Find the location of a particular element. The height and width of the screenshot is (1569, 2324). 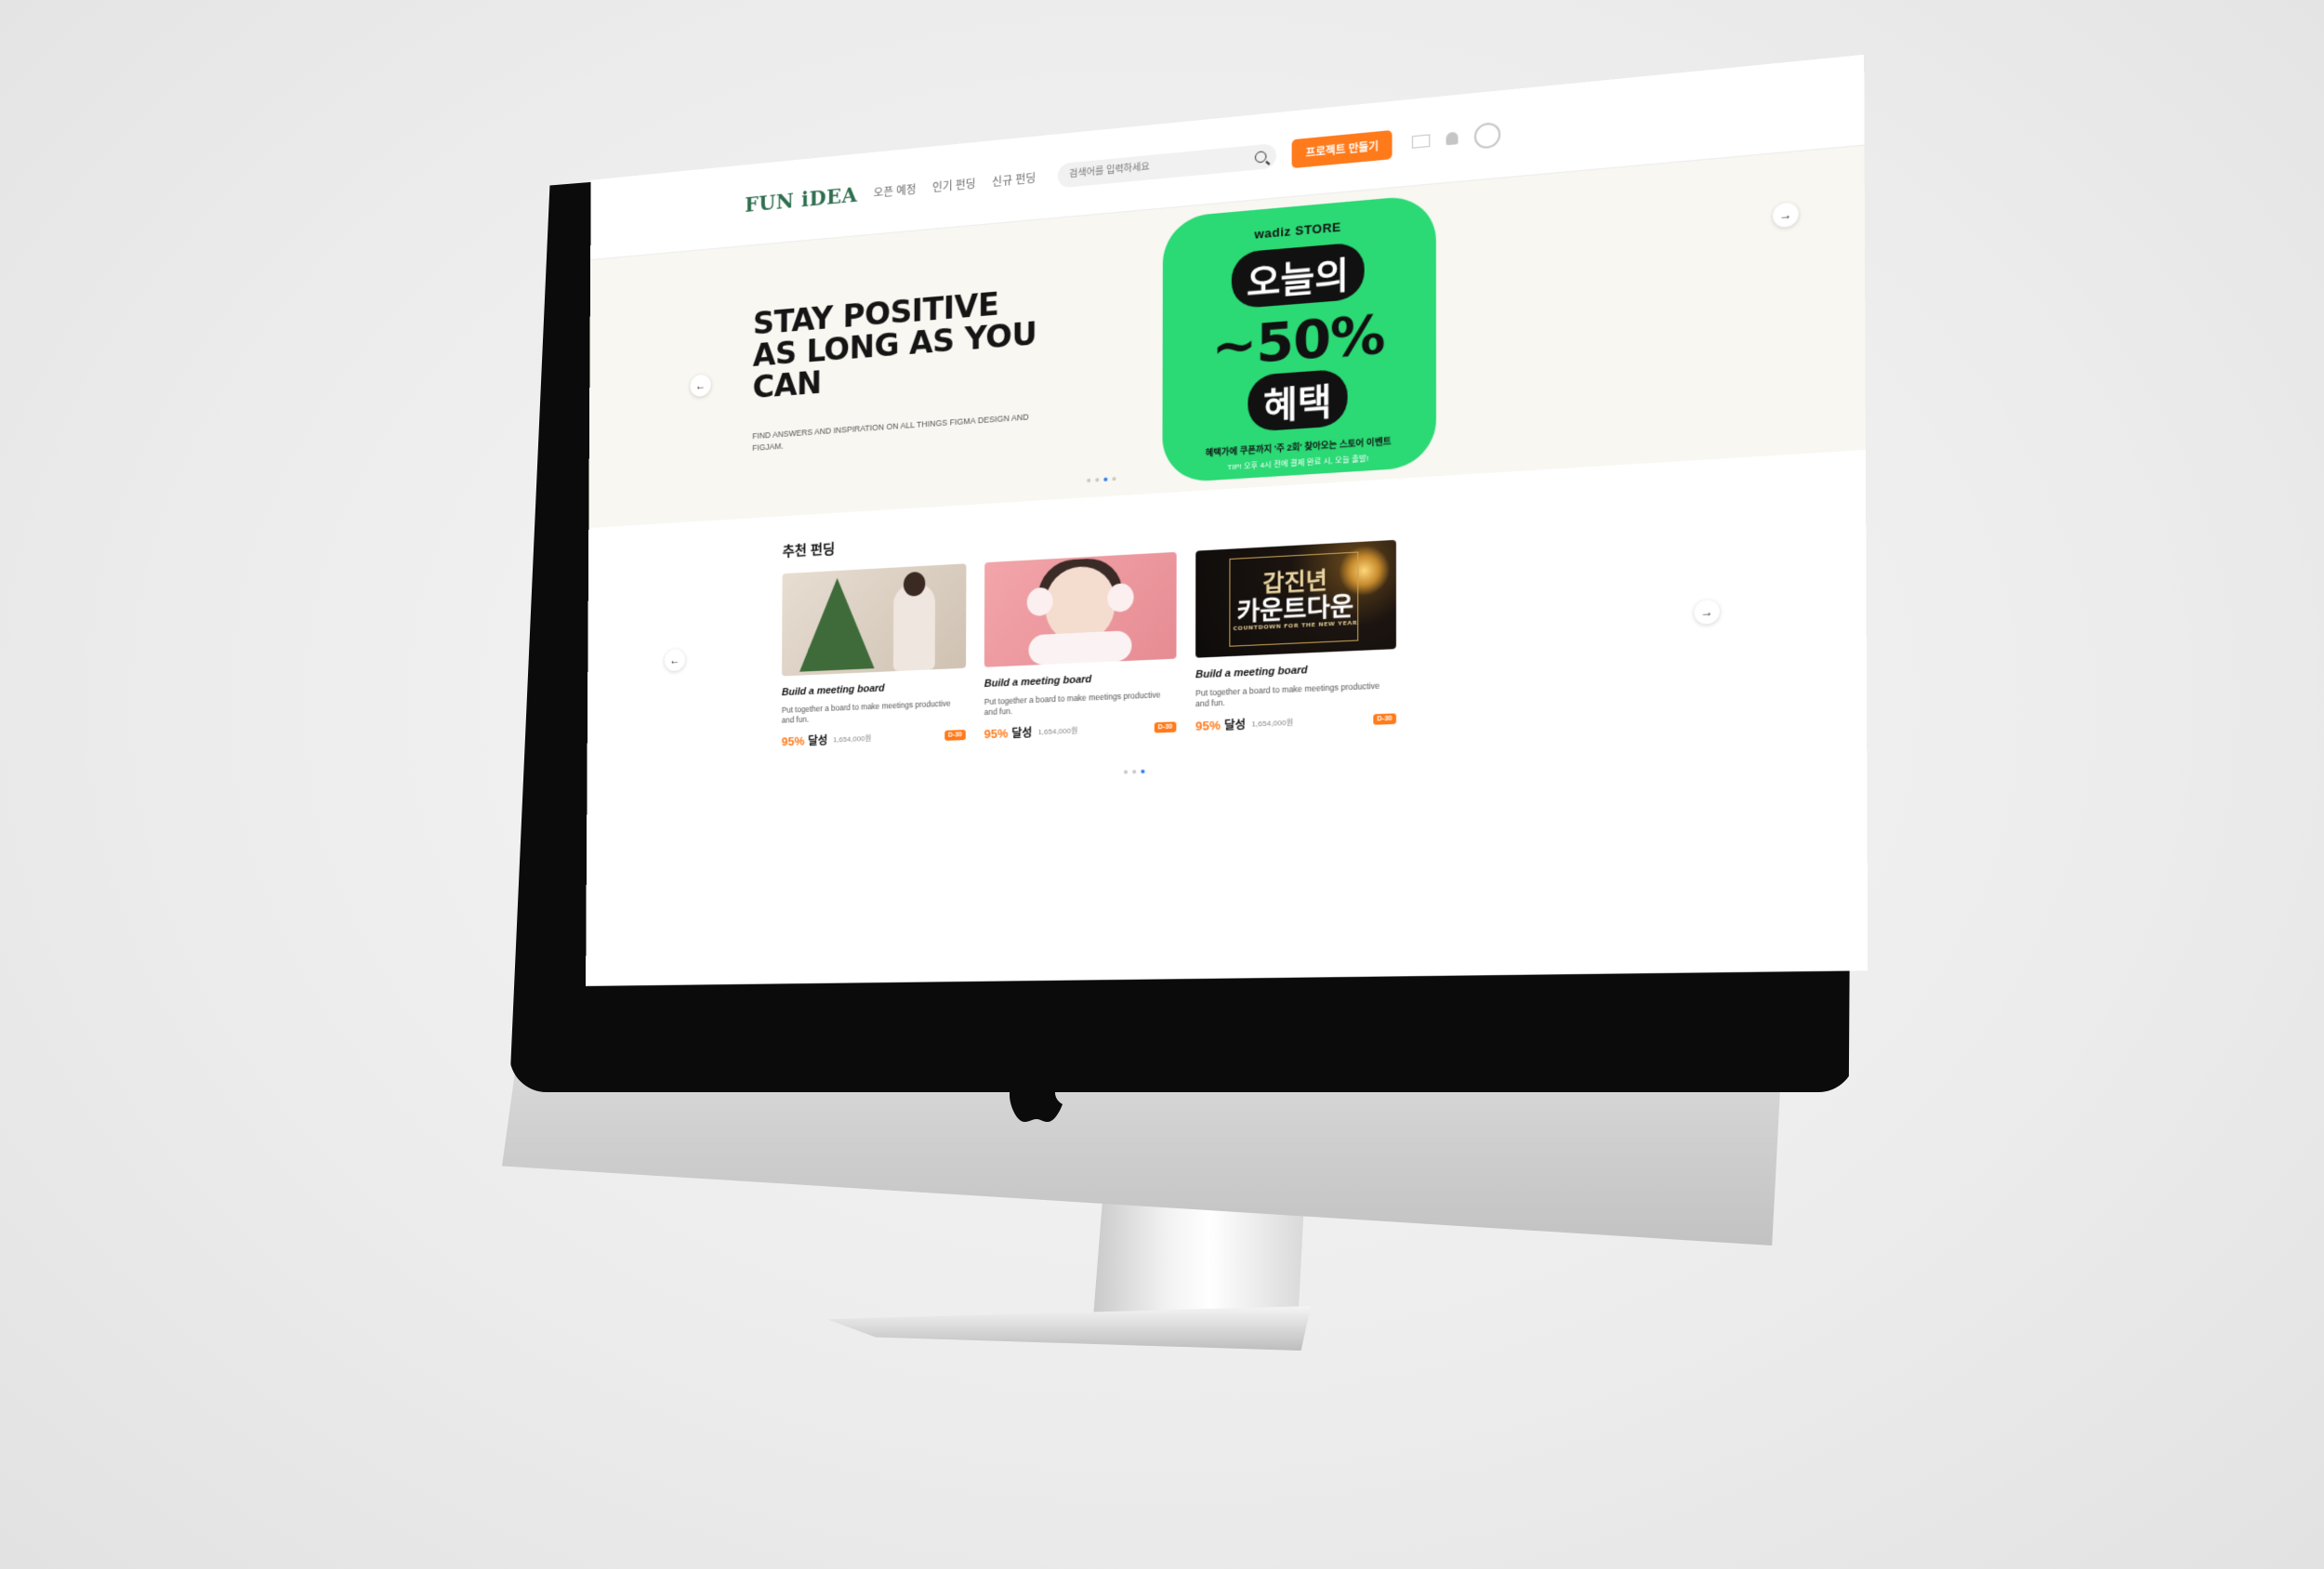

brand-logo: FUN iDEA is located at coordinates (801, 199).